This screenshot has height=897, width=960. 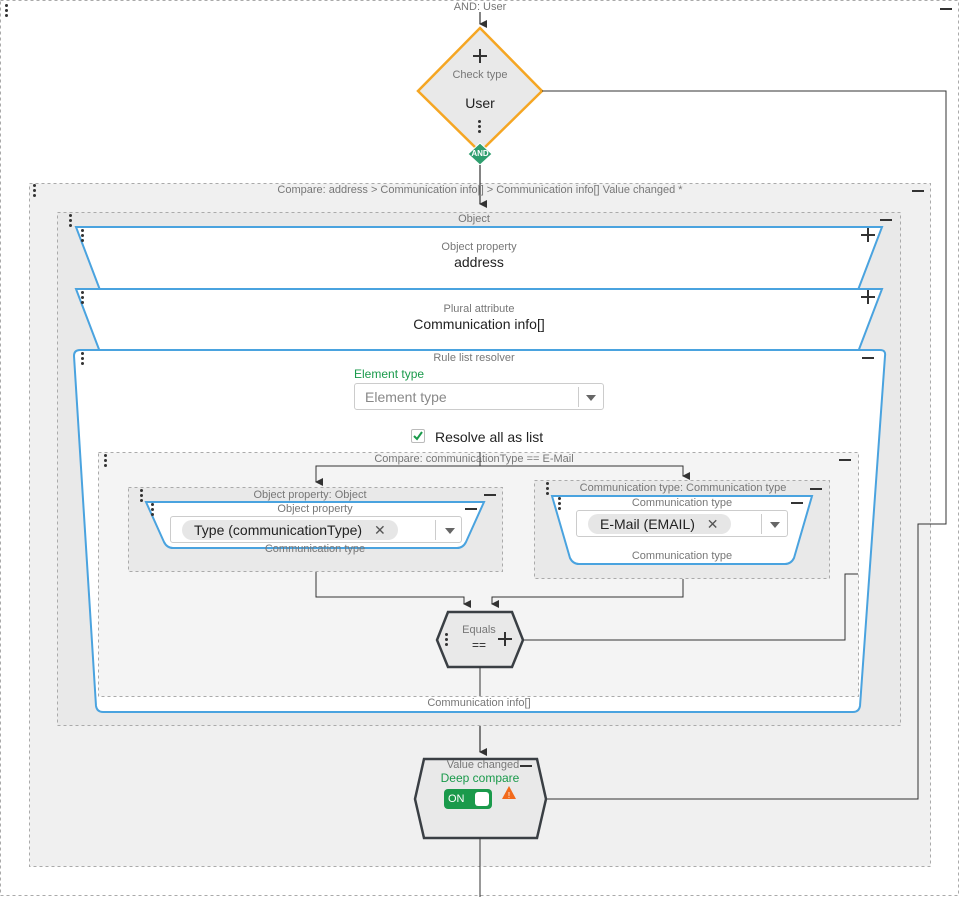 What do you see at coordinates (474, 459) in the screenshot?
I see `inner-compare-title: Compare: communicationType == E-Mail` at bounding box center [474, 459].